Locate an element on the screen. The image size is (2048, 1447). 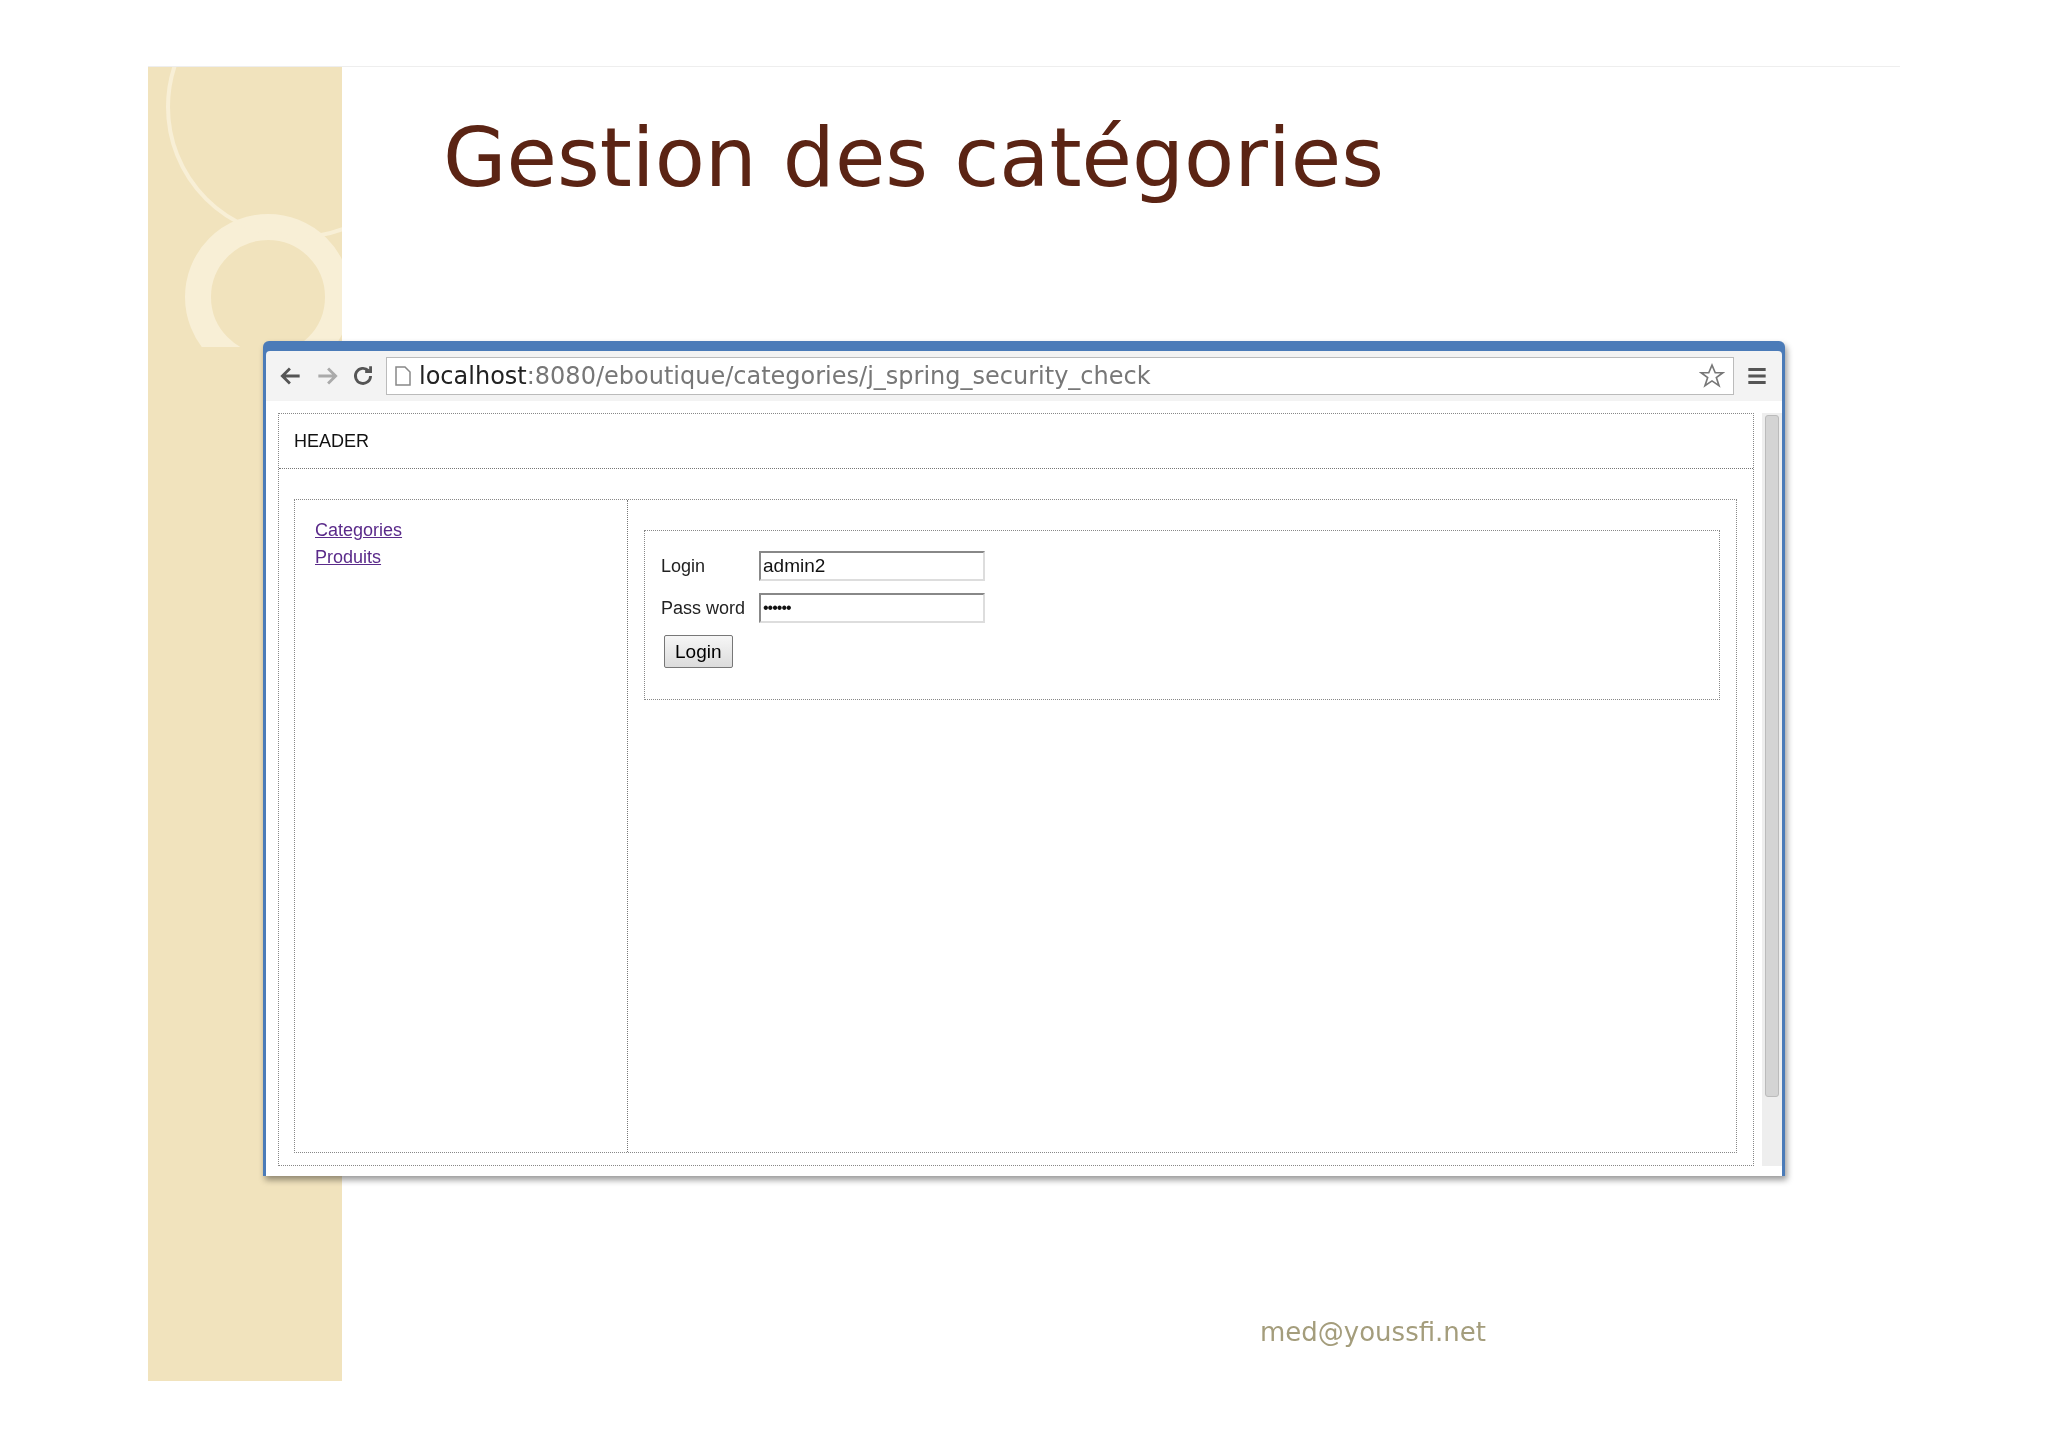
field-label: Pass word is located at coordinates (704, 608).